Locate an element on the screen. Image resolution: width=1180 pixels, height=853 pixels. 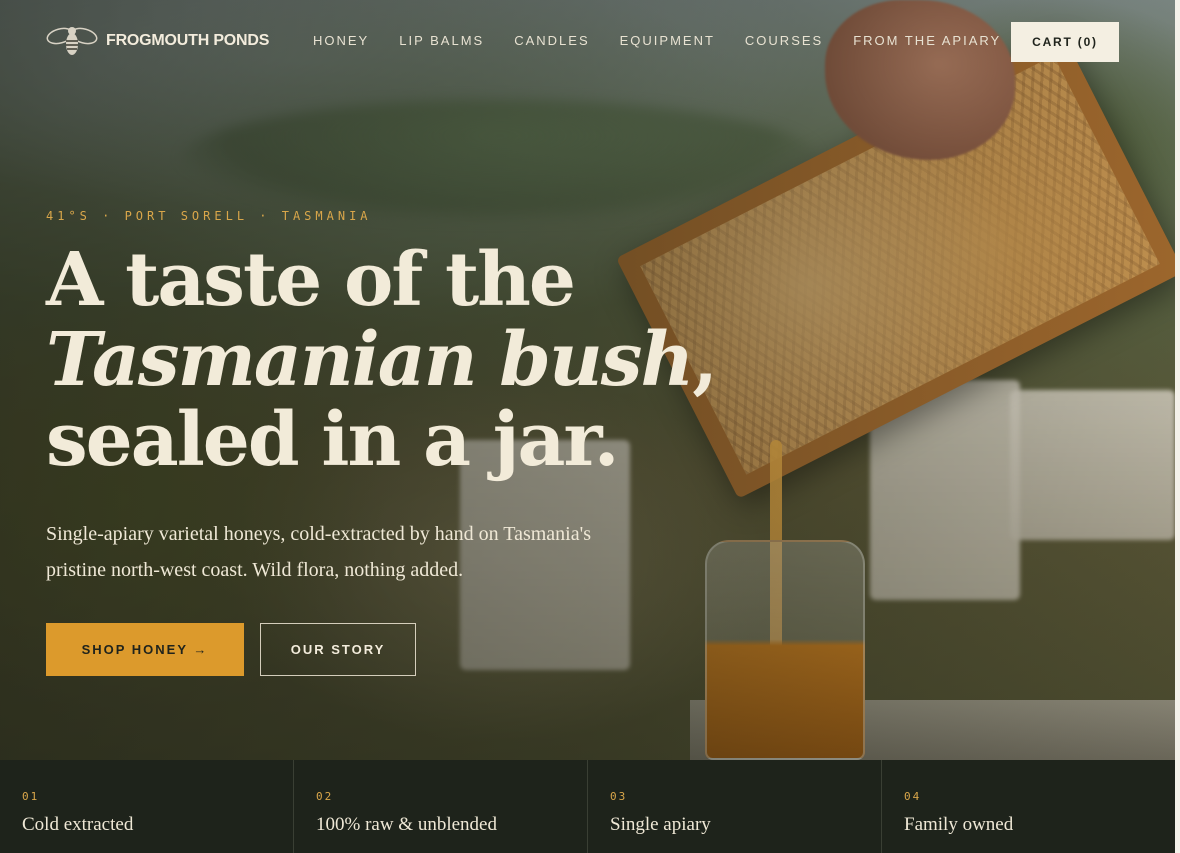
nav-equipment: EQUIPMENT is located at coordinates (667, 40).